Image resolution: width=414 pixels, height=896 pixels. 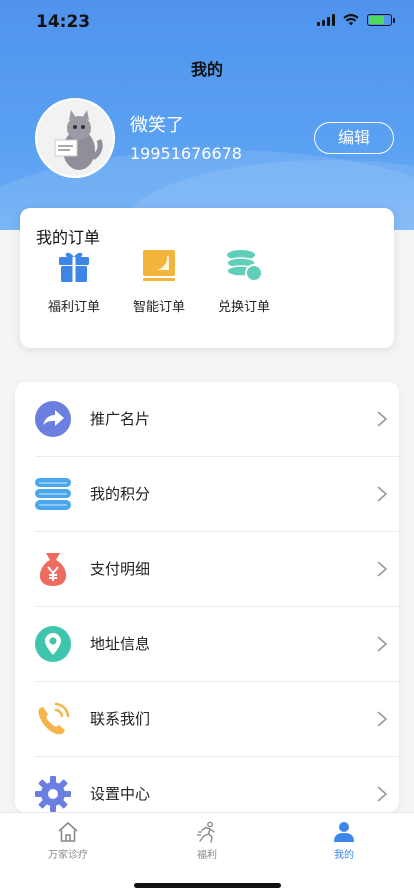 I want to click on menu-item-label: 设置中心, so click(x=120, y=794).